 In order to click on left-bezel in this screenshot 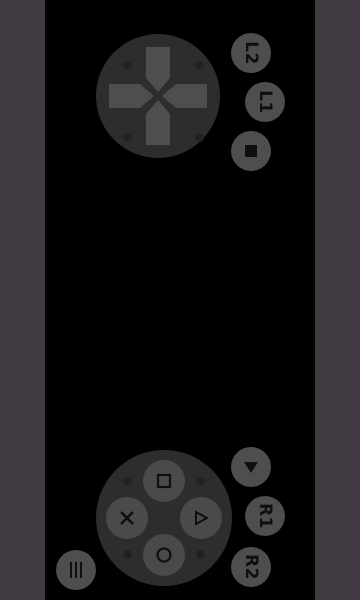, I will do `click(22, 300)`.